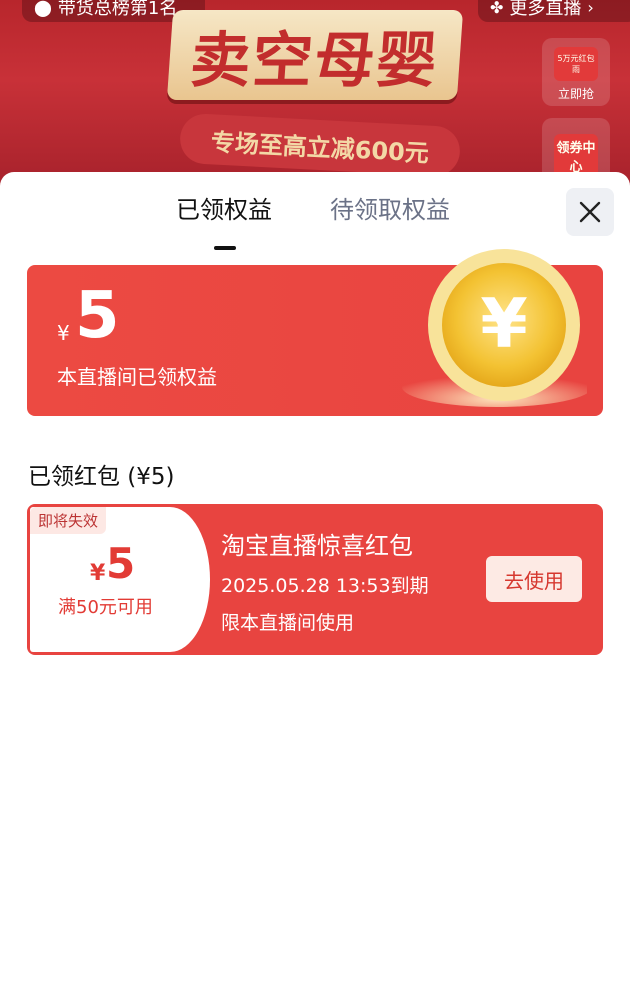  What do you see at coordinates (320, 145) in the screenshot?
I see `banner-subtitle: 专场至高立减600元` at bounding box center [320, 145].